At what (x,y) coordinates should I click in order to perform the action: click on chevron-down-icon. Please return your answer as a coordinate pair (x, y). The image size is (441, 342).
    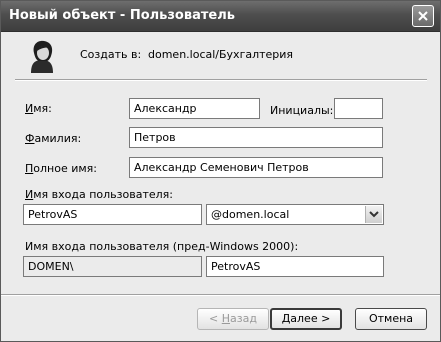
    Looking at the image, I should click on (374, 214).